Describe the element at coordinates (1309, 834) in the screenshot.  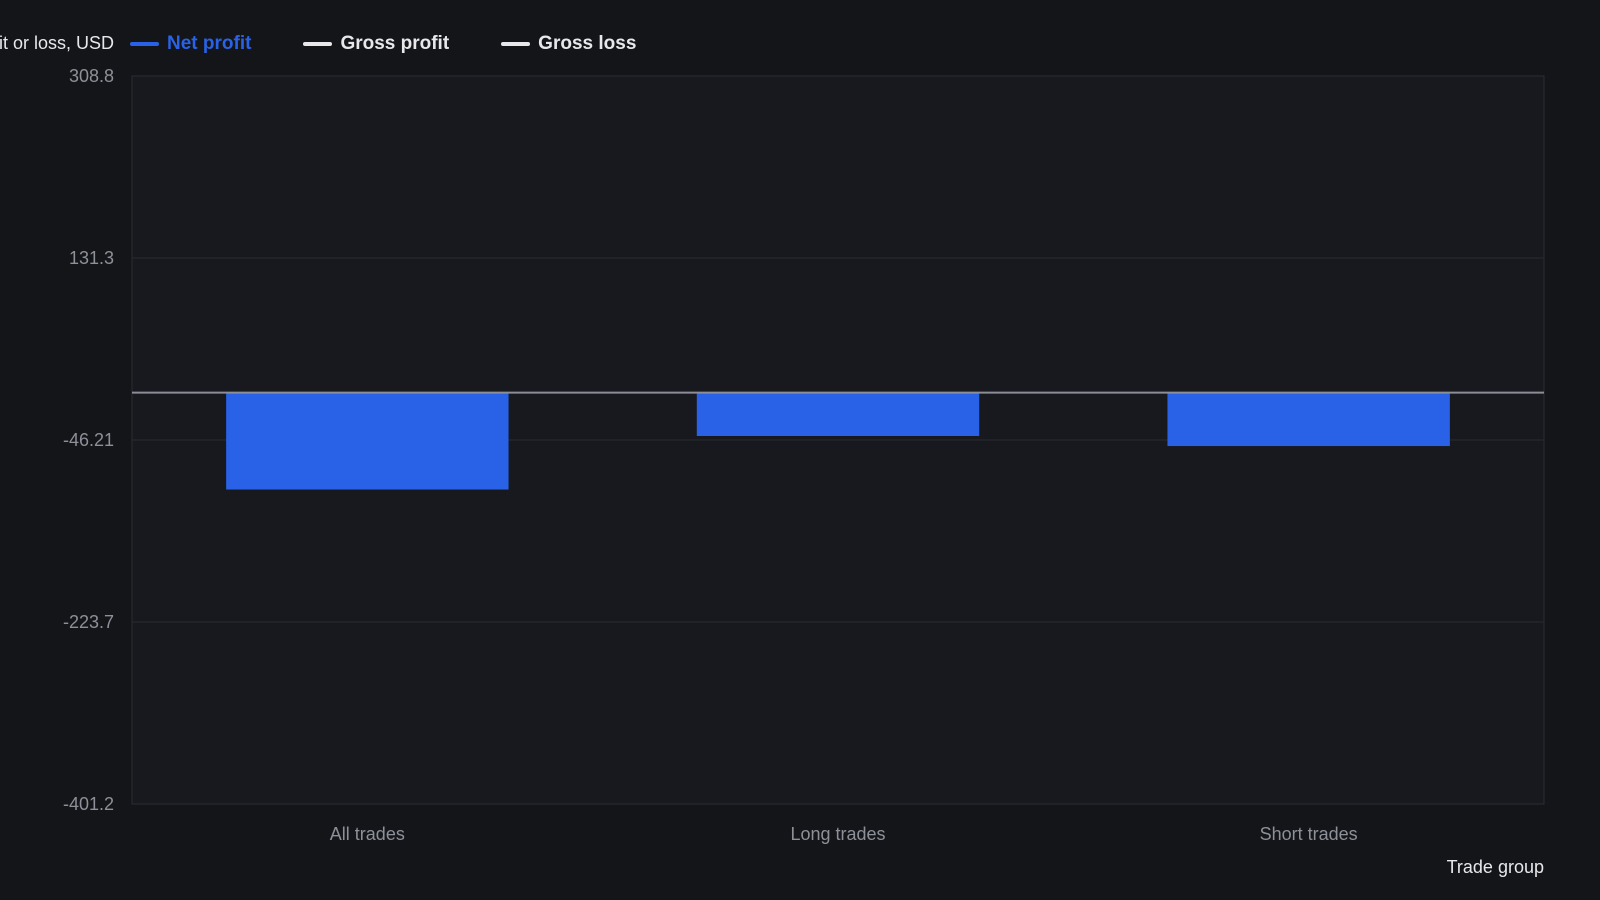
I see `x-tick-label: Short trades` at that location.